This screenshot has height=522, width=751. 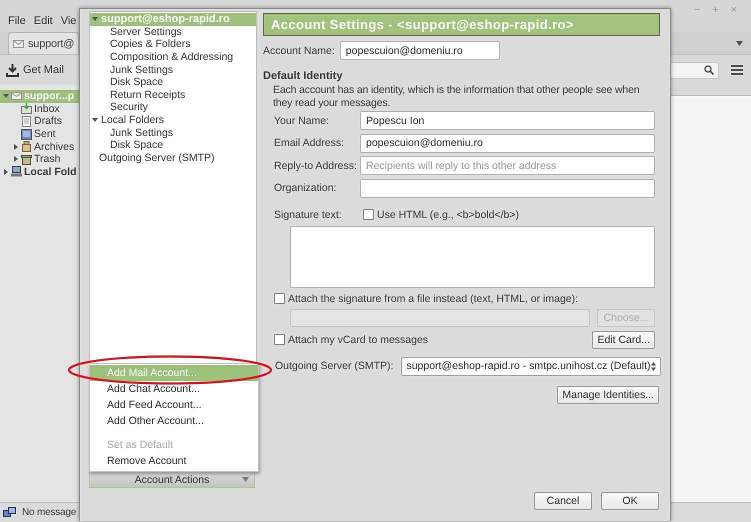 I want to click on input-field, so click(x=507, y=188).